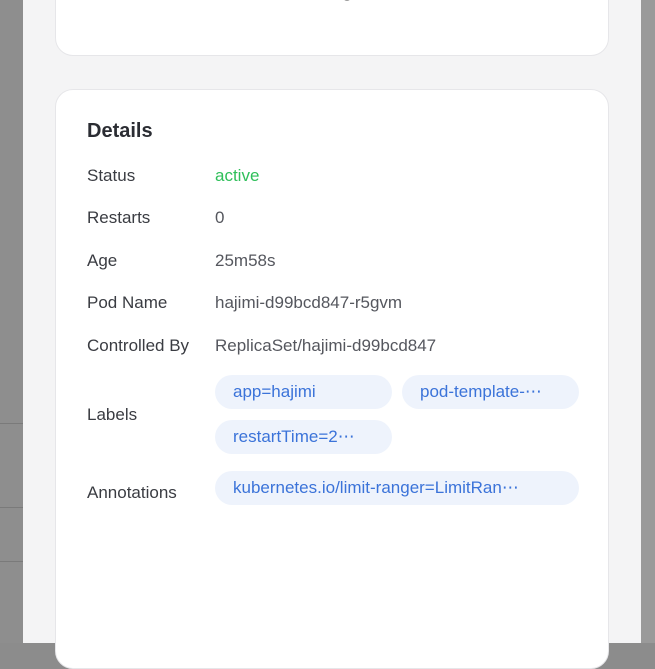  I want to click on age-label: Age, so click(102, 260).